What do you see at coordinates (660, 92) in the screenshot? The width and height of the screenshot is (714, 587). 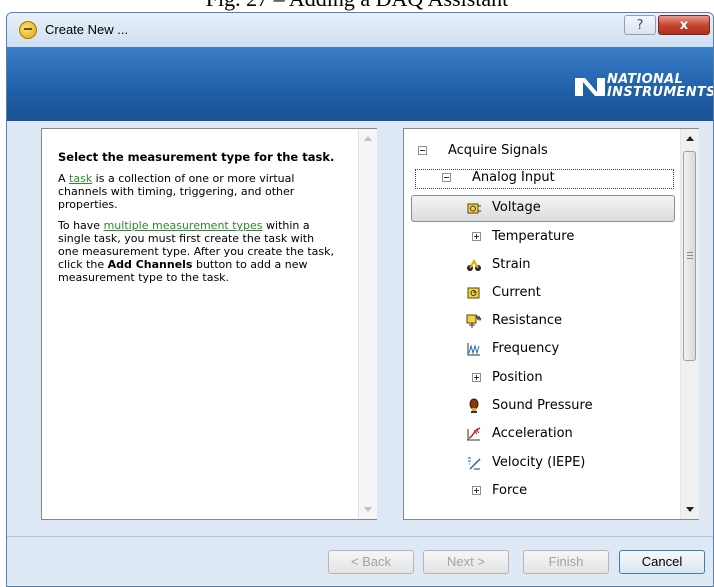 I see `logo-line-2: INSTRUMENTS` at bounding box center [660, 92].